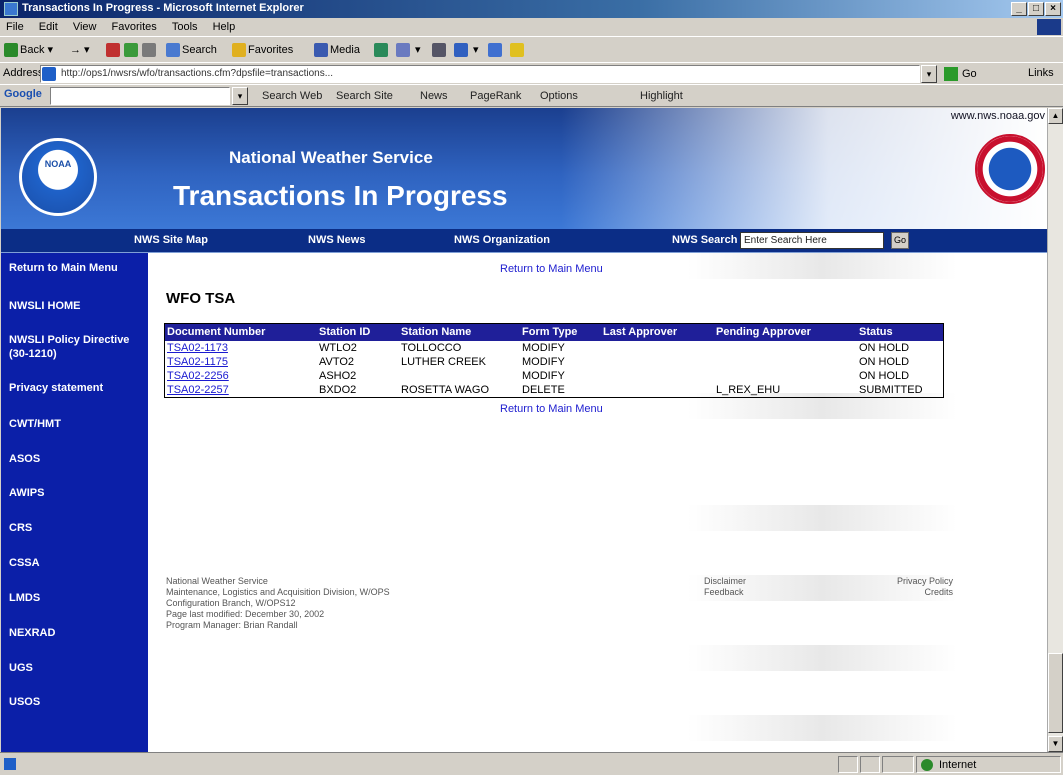 Image resolution: width=1063 pixels, height=775 pixels. What do you see at coordinates (197, 348) in the screenshot?
I see `document-link: TSA02-1173` at bounding box center [197, 348].